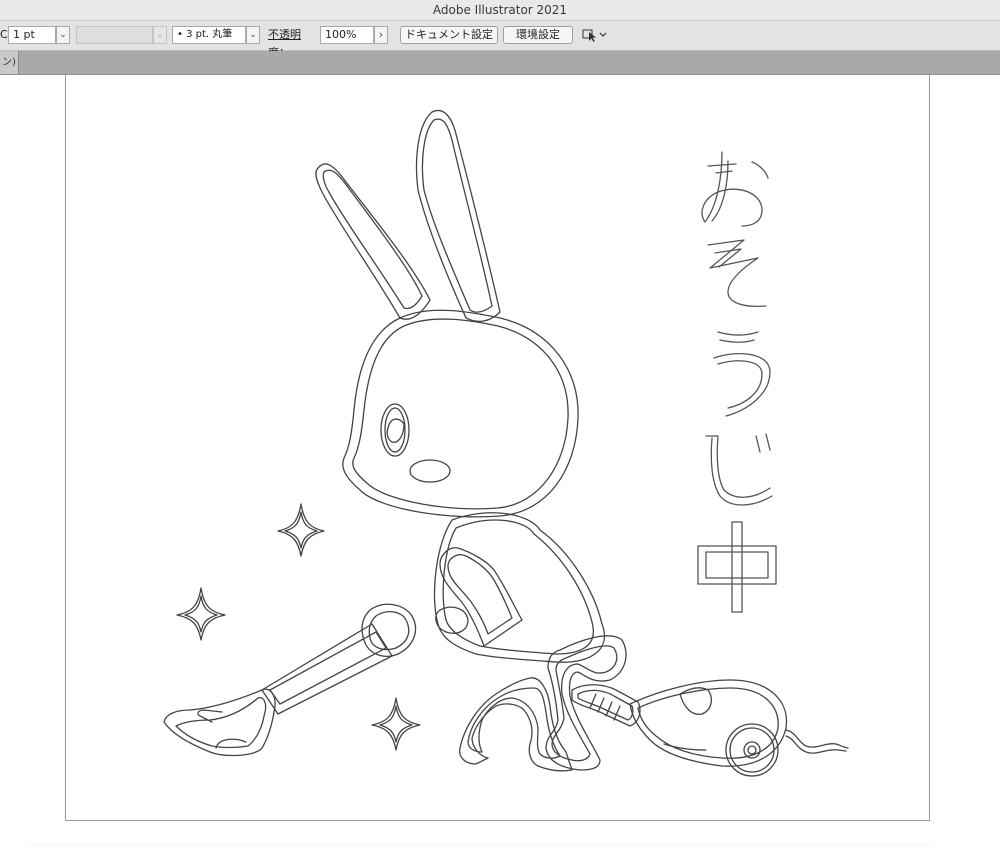 The width and height of the screenshot is (1000, 850). Describe the element at coordinates (449, 35) in the screenshot. I see `document-setup-button: ドキュメント設定` at that location.